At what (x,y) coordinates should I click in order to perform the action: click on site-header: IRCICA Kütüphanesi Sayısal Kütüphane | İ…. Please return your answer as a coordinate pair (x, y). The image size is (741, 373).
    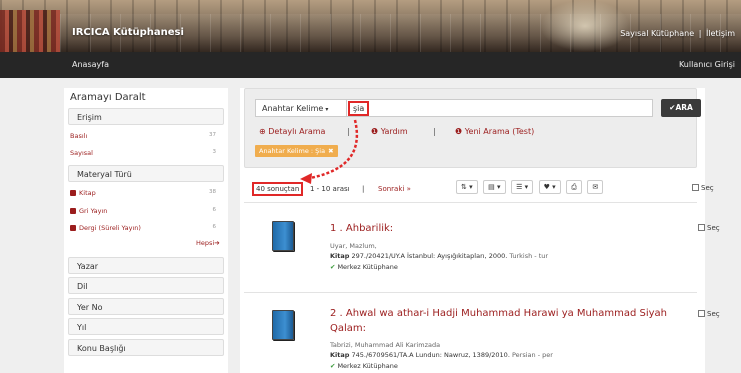
    Looking at the image, I should click on (370, 26).